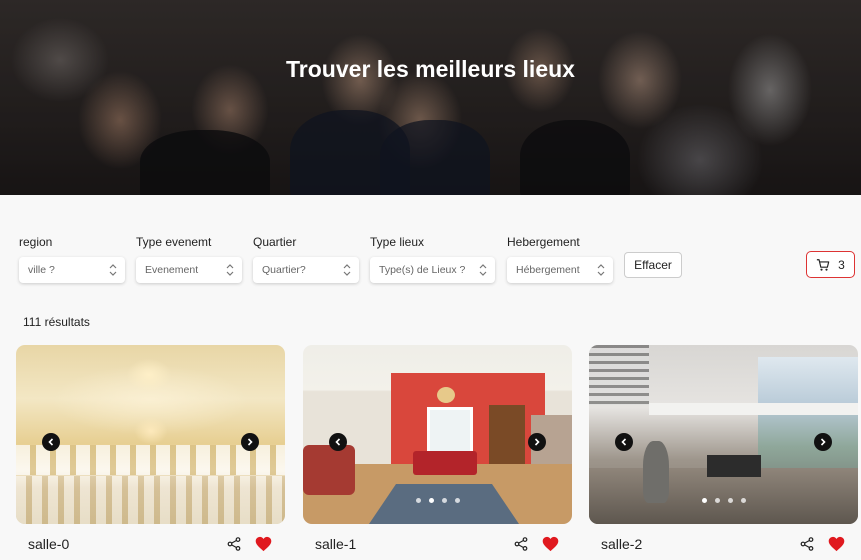 The height and width of the screenshot is (560, 861). Describe the element at coordinates (548, 270) in the screenshot. I see `select-placeholder: Hébergement` at that location.